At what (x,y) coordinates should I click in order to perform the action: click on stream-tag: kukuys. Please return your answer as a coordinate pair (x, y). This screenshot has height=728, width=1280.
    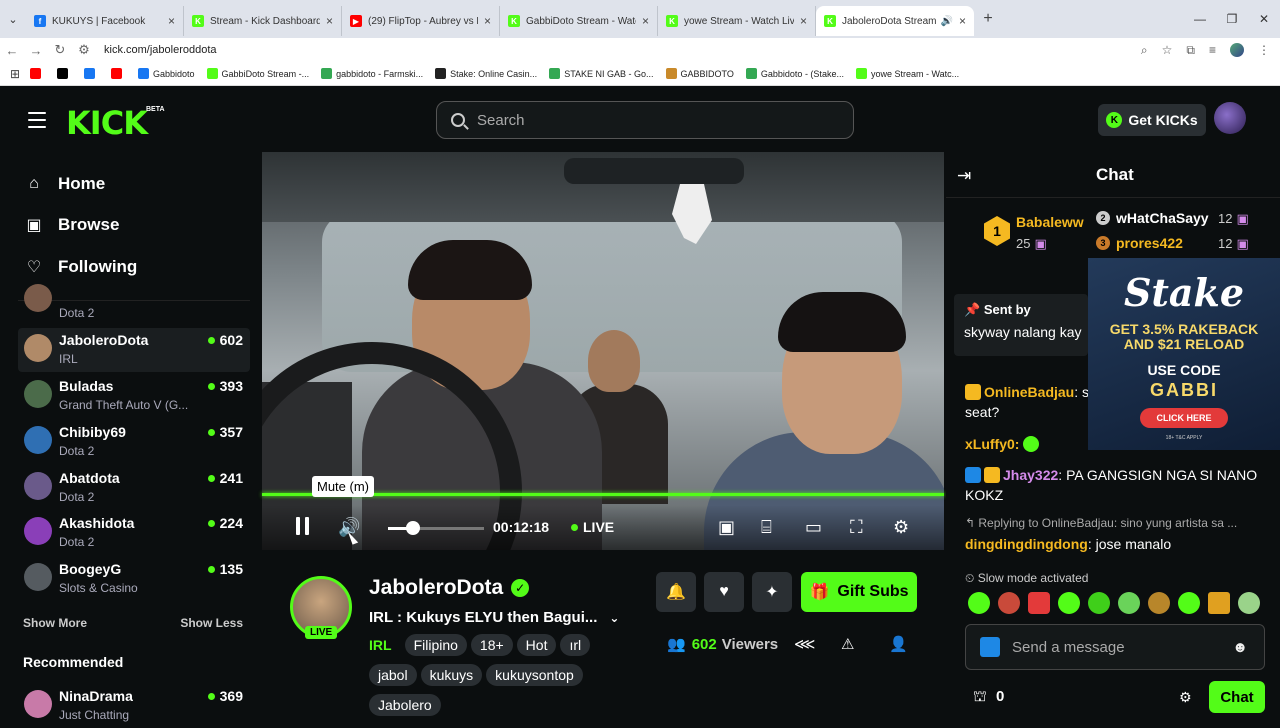
    Looking at the image, I should click on (451, 675).